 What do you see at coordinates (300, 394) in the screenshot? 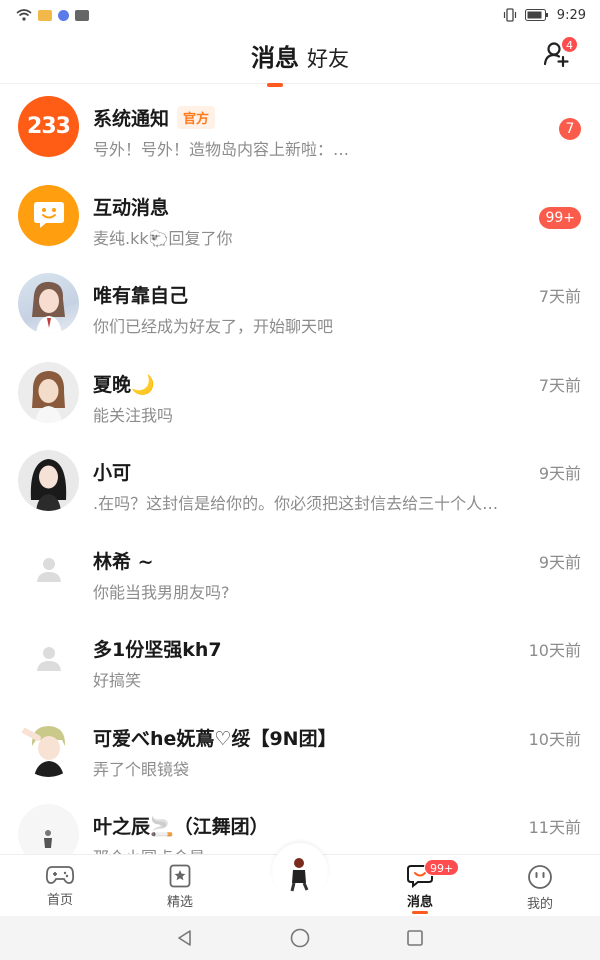
I see `conversation-row: 夏晚🌙 能关注我吗 7天前` at bounding box center [300, 394].